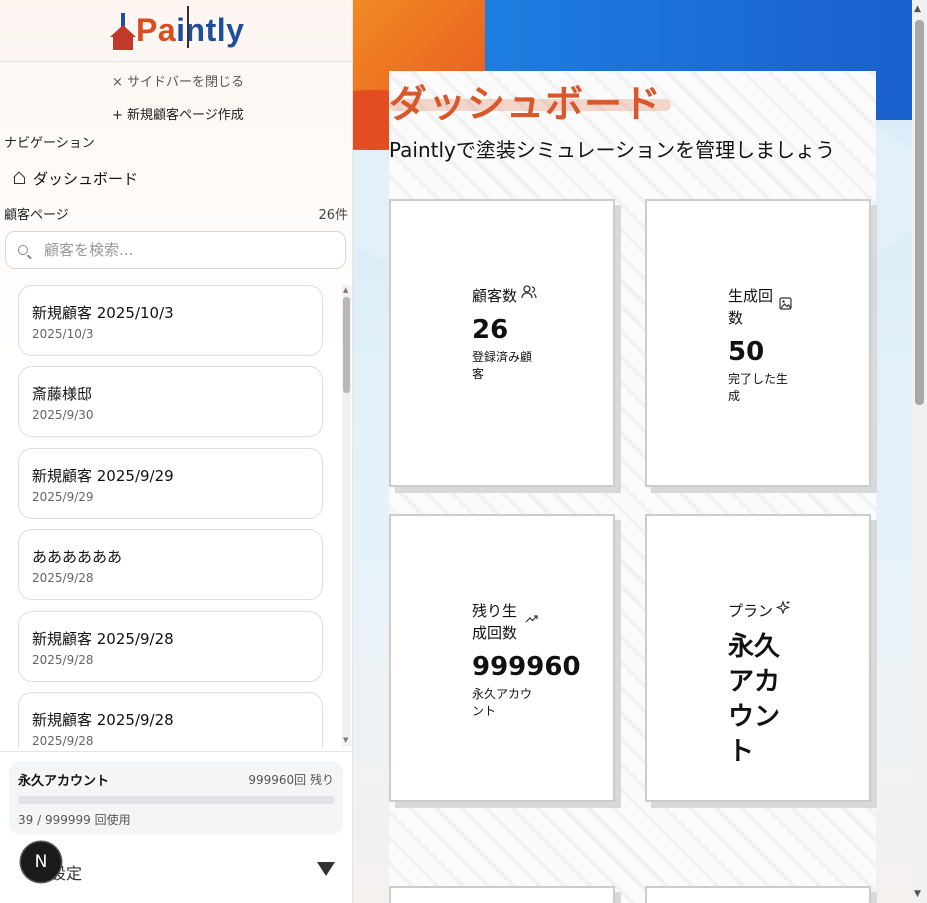  What do you see at coordinates (502, 702) in the screenshot?
I see `stat-description: 永久アカウント` at bounding box center [502, 702].